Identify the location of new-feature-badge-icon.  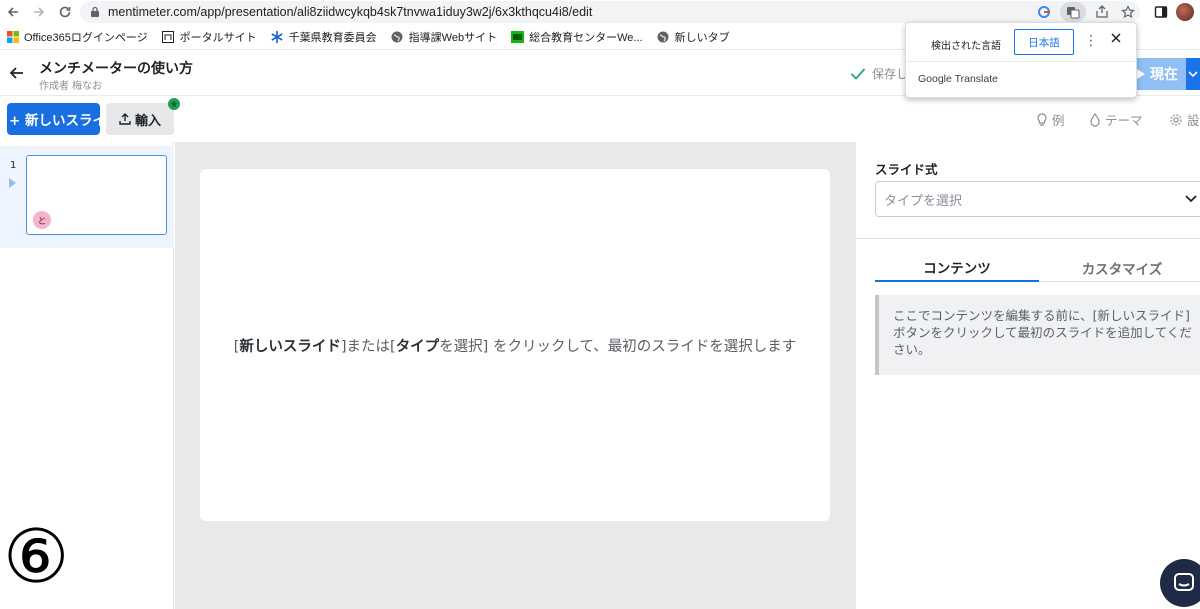
(174, 104).